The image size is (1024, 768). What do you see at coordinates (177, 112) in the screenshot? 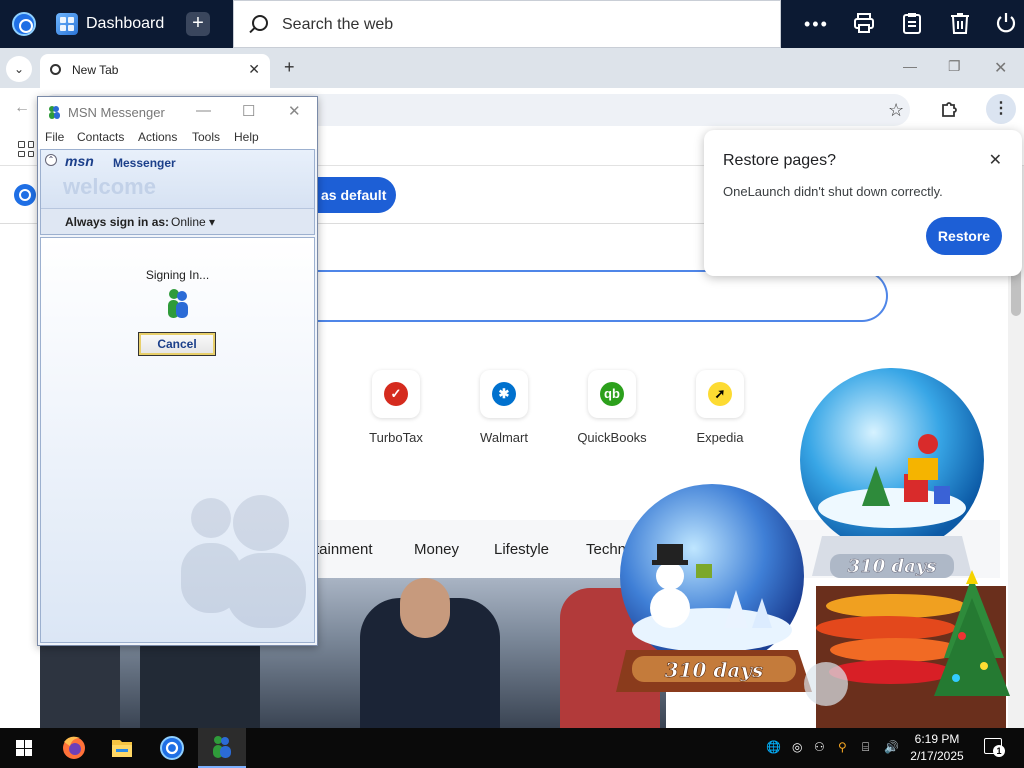
I see `msn-titlebar: MSN Messenger — ☐ ✕` at bounding box center [177, 112].